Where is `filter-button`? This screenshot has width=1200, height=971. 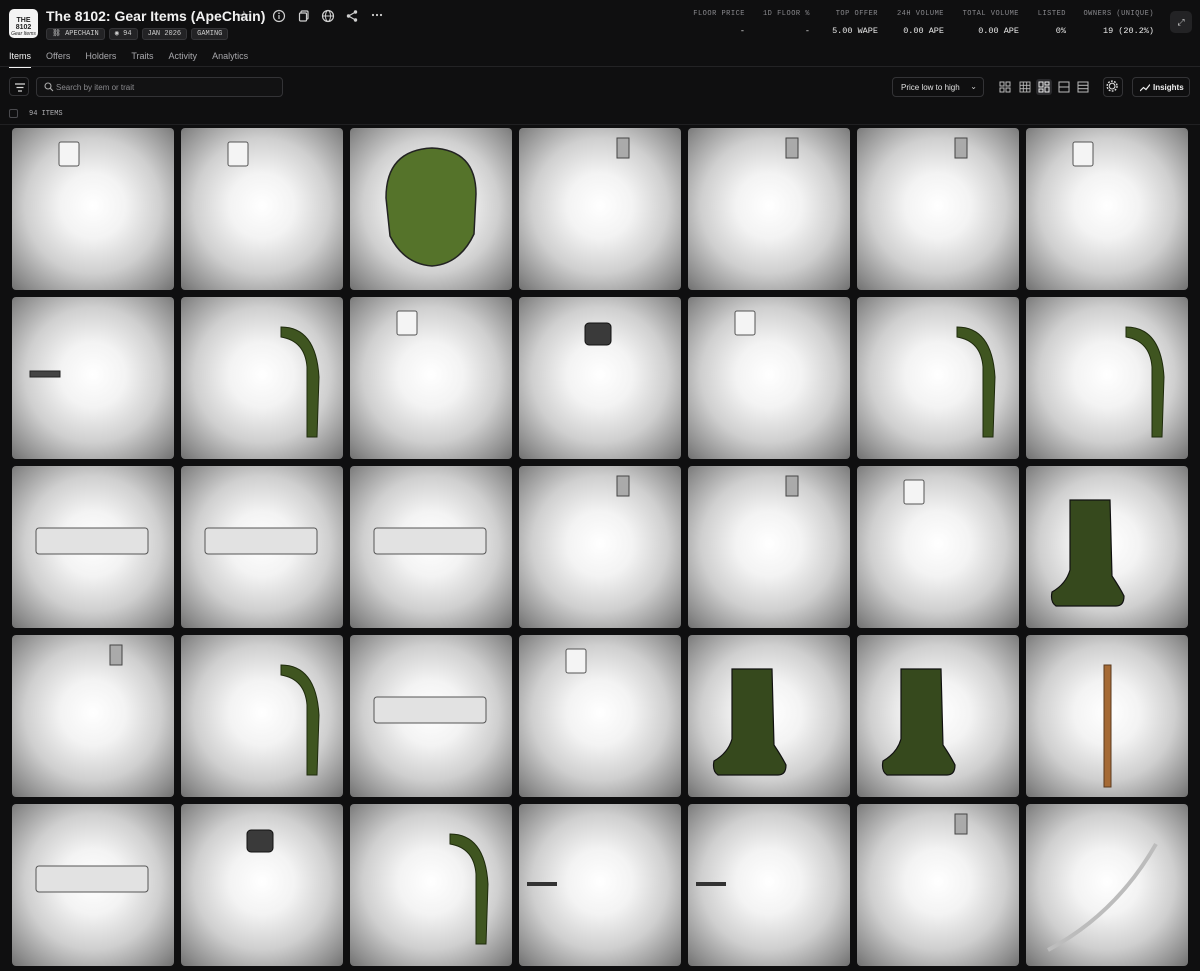
filter-button is located at coordinates (19, 86).